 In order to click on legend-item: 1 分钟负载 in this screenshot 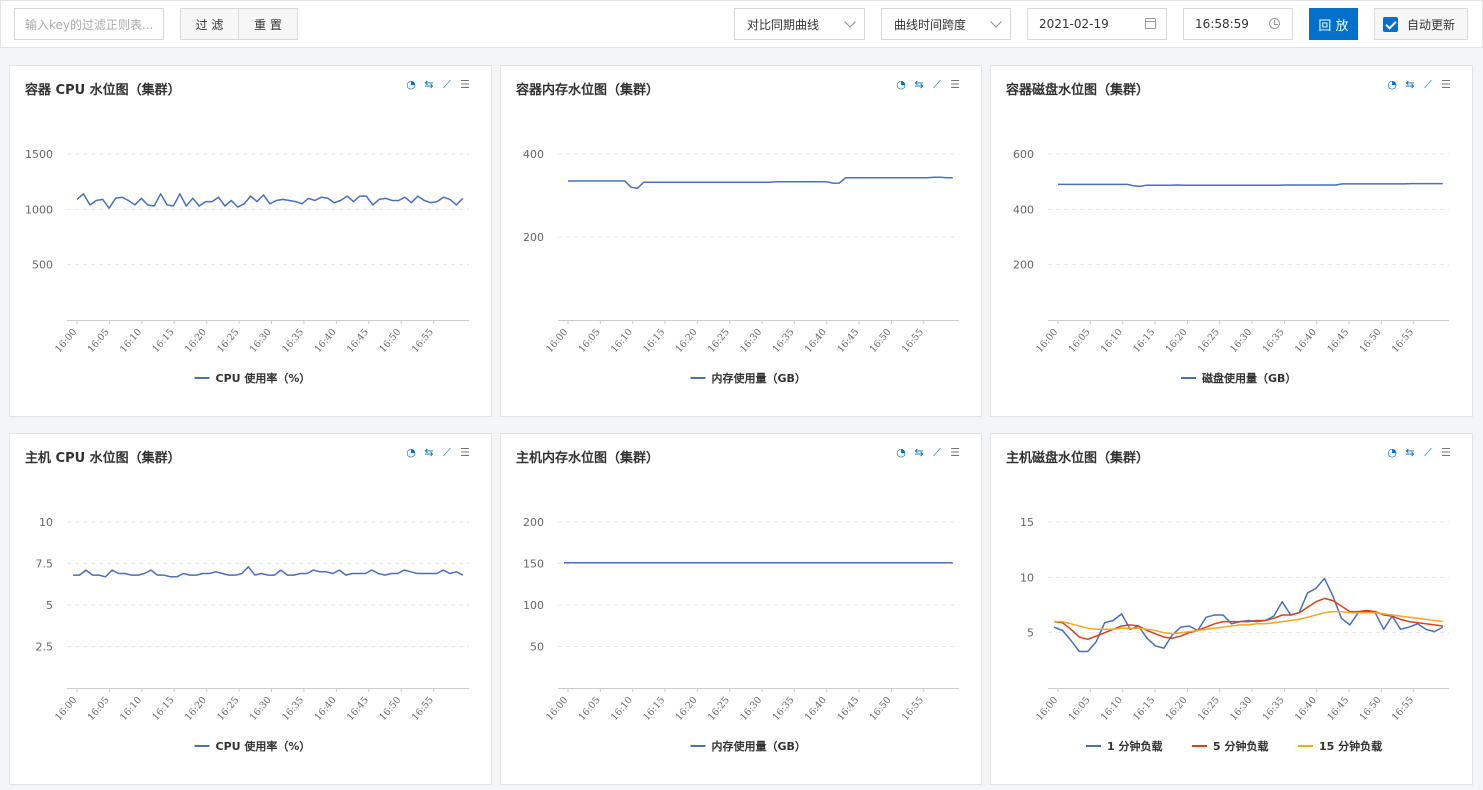, I will do `click(1124, 746)`.